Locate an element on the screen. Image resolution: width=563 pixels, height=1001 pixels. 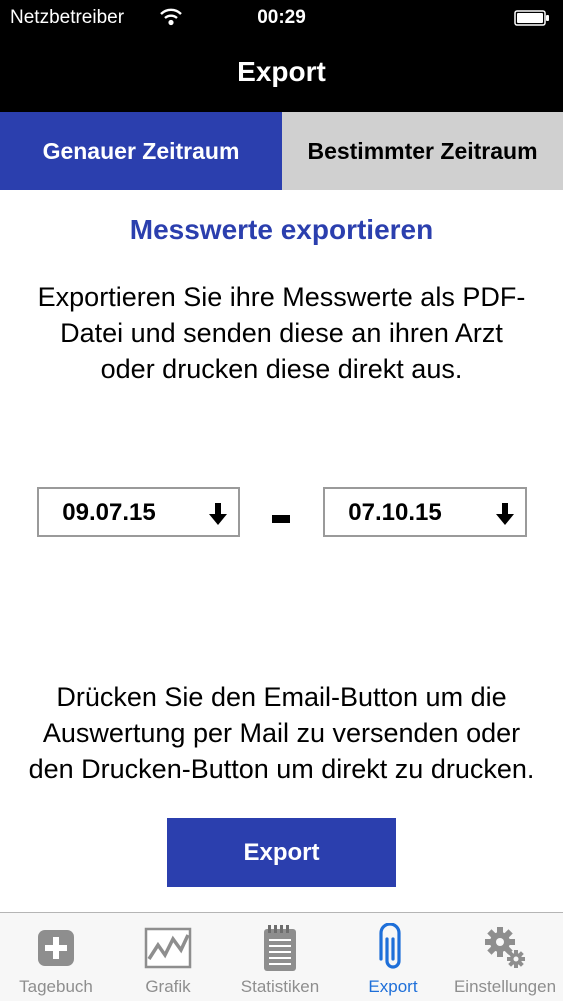
date-from-picker: 09.07.15 is located at coordinates (138, 512).